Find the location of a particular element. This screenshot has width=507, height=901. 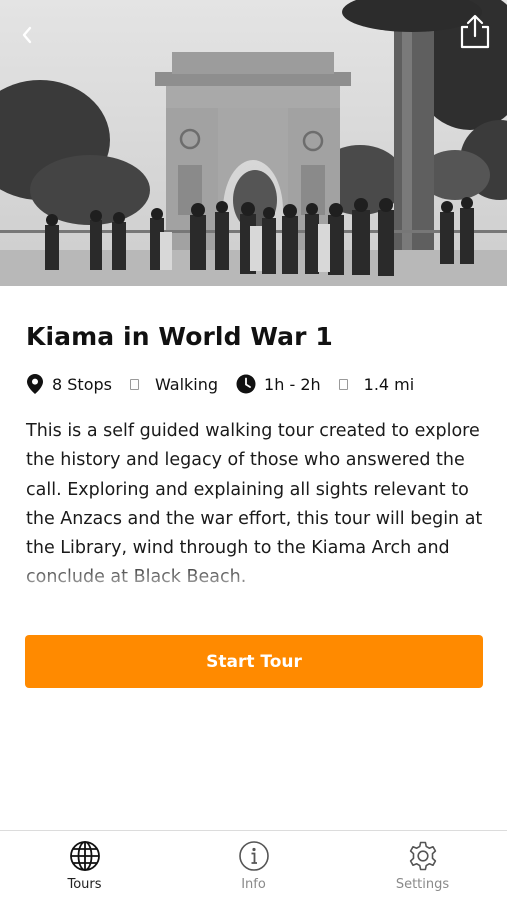

duration-label: 1h - 2h is located at coordinates (292, 384).